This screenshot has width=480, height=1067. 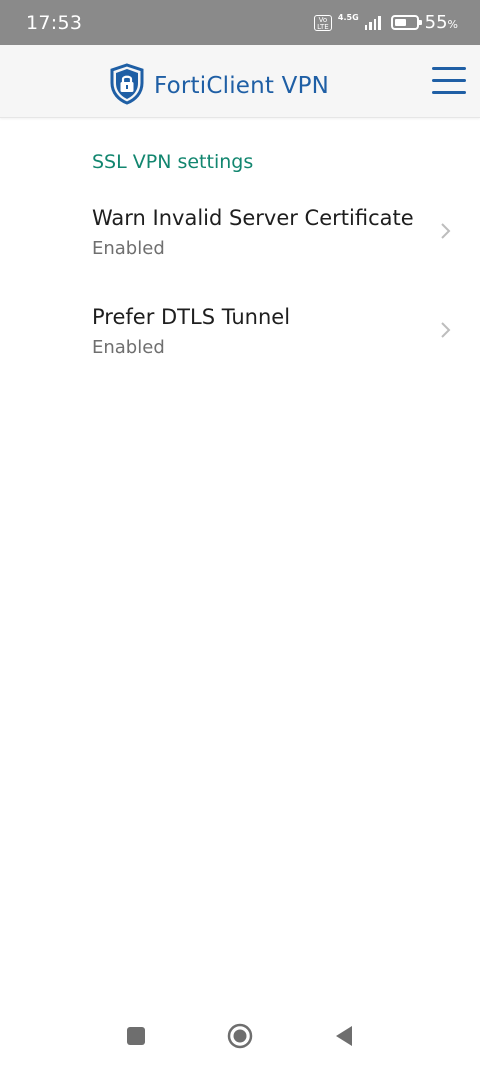 I want to click on recent-apps-icon, so click(x=136, y=1036).